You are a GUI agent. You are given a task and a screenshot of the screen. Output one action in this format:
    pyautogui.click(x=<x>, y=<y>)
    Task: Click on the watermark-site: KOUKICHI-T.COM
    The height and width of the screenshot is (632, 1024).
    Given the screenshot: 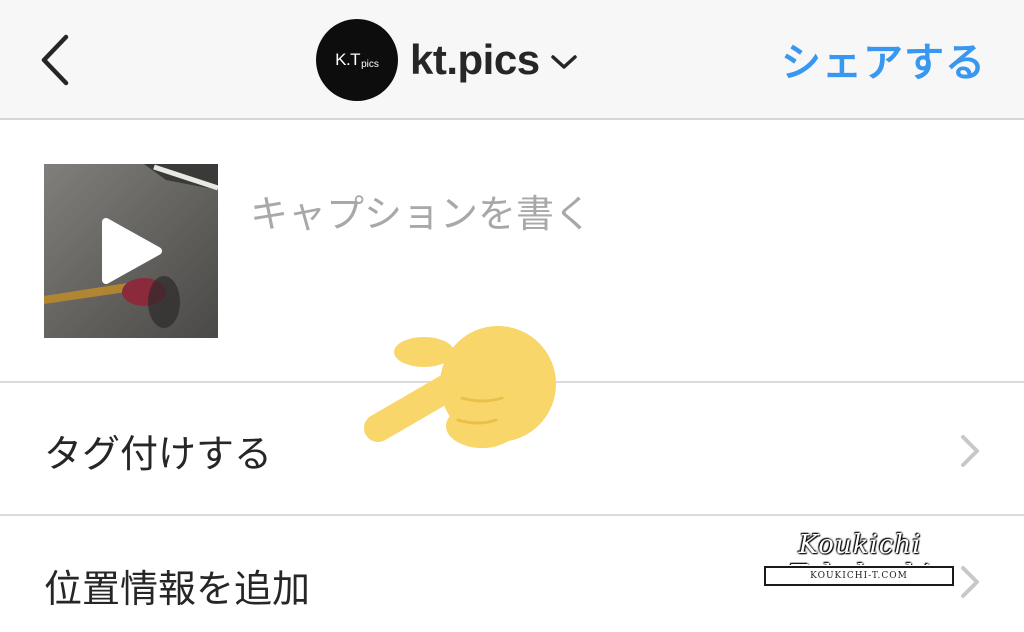 What is the action you would take?
    pyautogui.click(x=859, y=576)
    